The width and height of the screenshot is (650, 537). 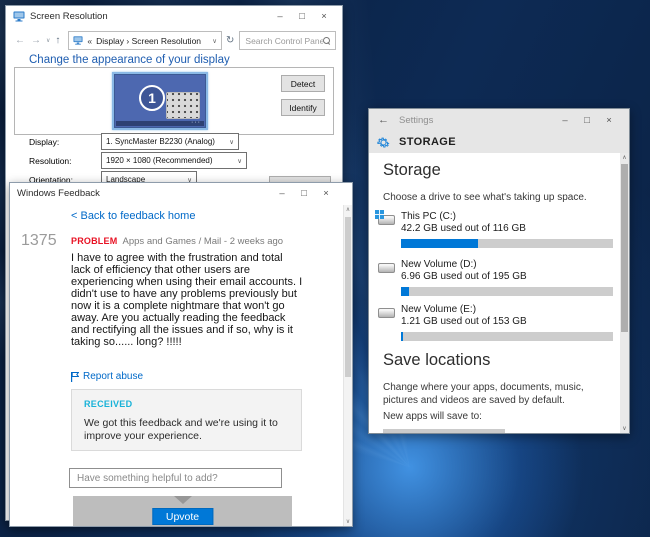 What do you see at coordinates (428, 216) in the screenshot?
I see `drive-name: This PC (C:)` at bounding box center [428, 216].